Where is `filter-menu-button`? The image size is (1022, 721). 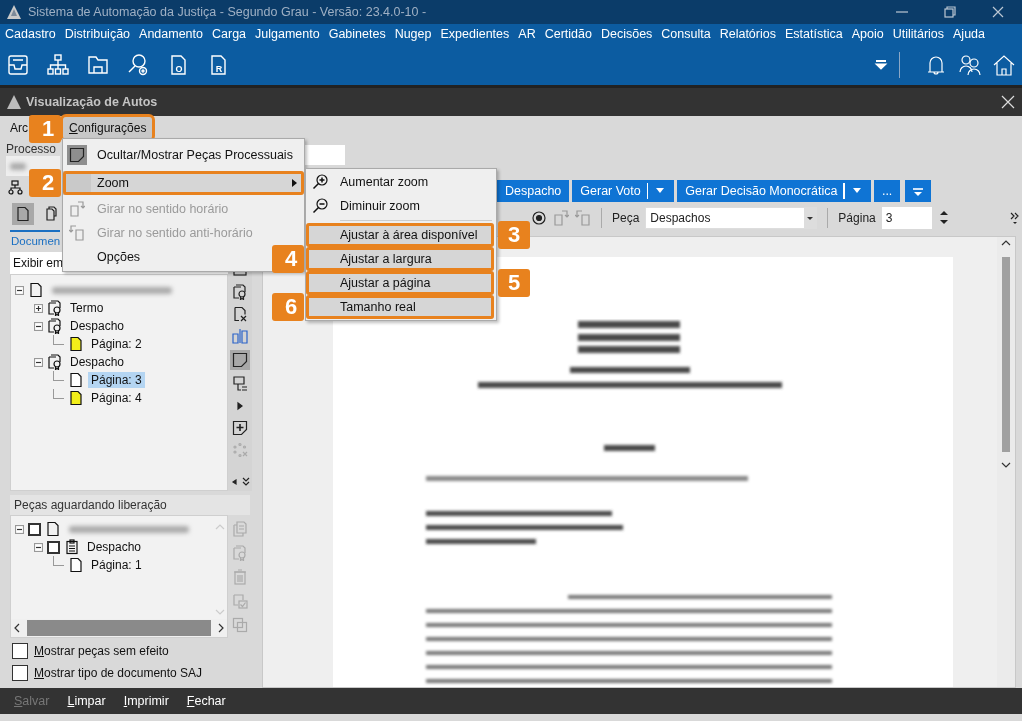
filter-menu-button is located at coordinates (918, 191).